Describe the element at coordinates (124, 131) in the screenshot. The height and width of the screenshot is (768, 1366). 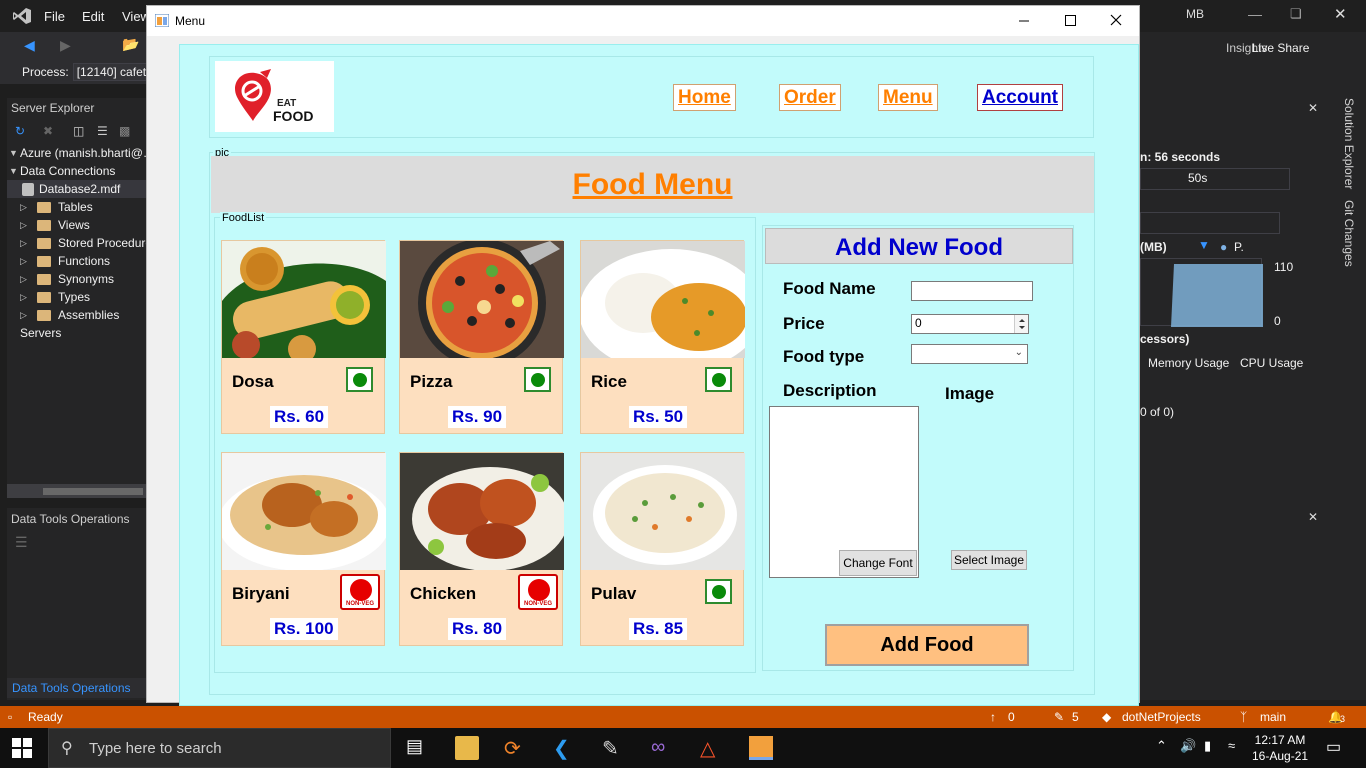
I see `sharepoint-icon: ▩` at that location.